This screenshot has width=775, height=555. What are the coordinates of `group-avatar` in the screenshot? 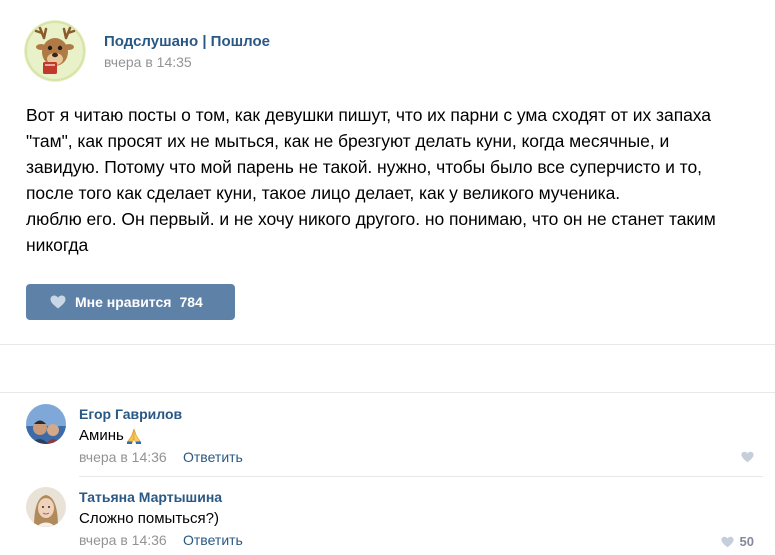 It's located at (55, 51).